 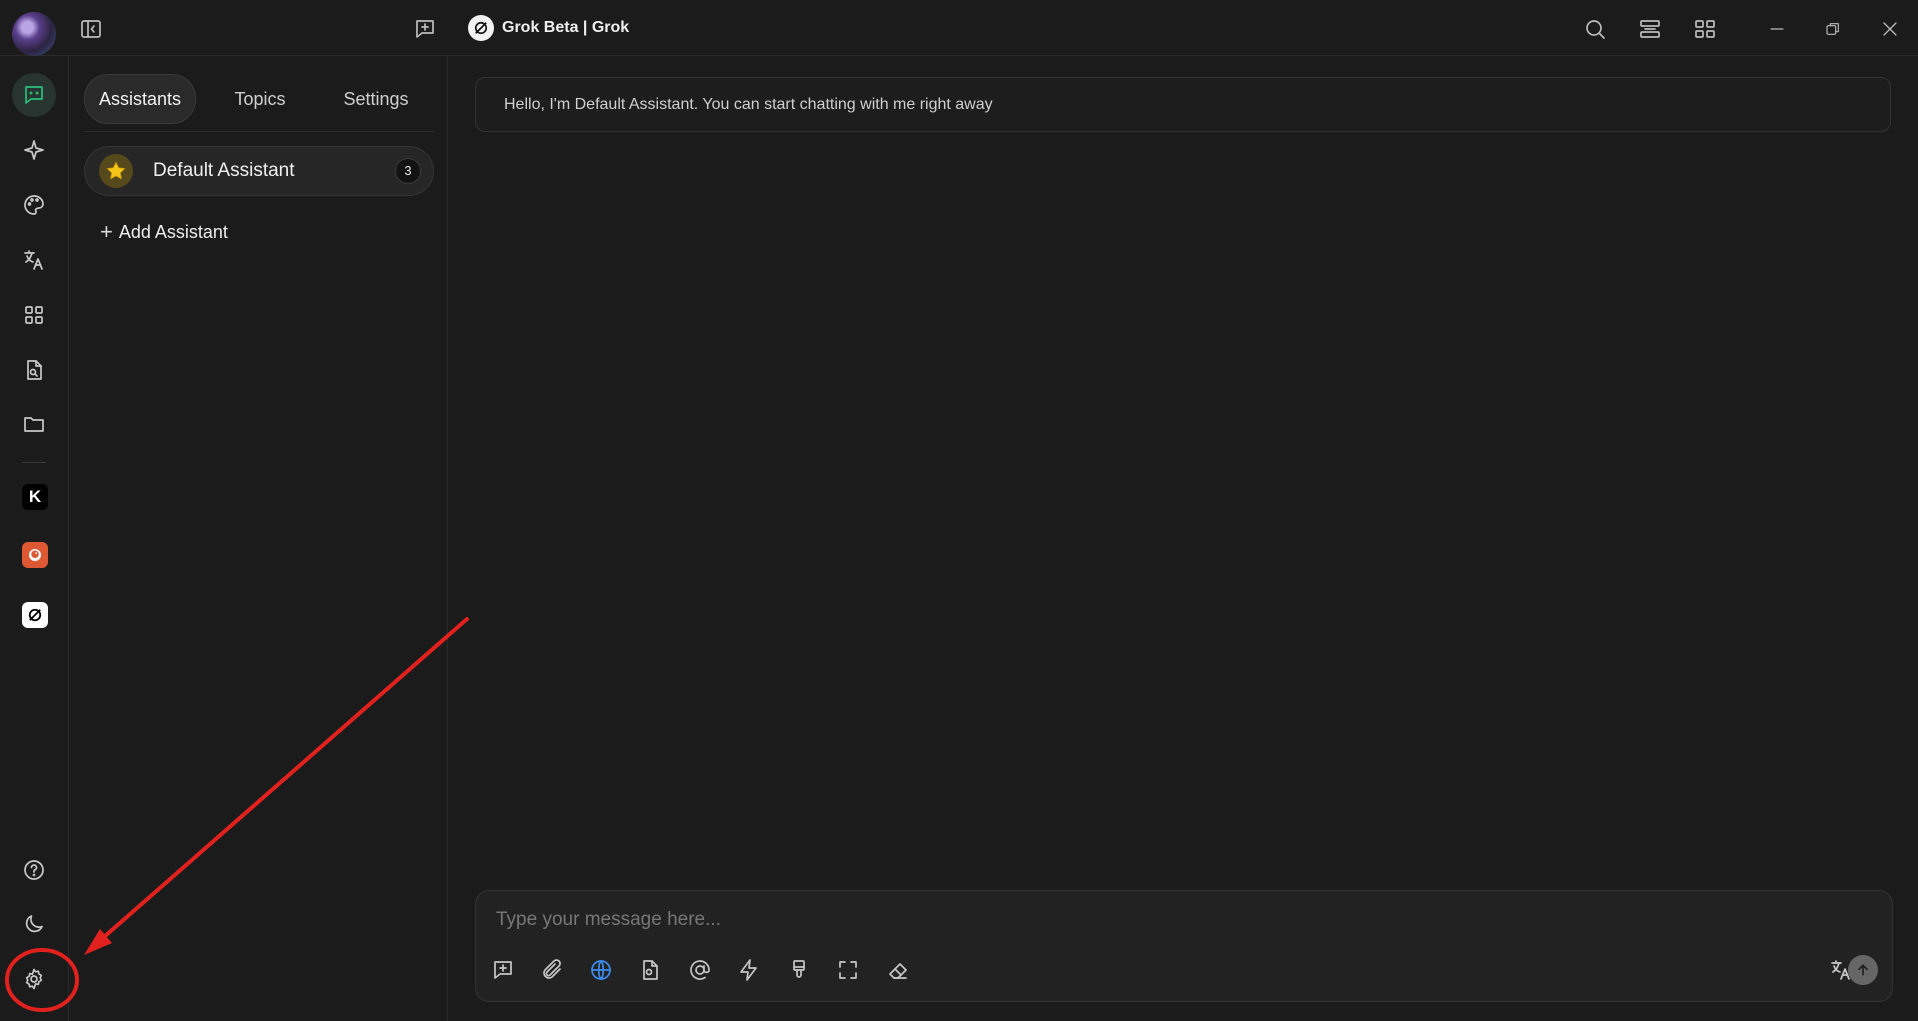 What do you see at coordinates (1890, 29) in the screenshot?
I see `close-icon` at bounding box center [1890, 29].